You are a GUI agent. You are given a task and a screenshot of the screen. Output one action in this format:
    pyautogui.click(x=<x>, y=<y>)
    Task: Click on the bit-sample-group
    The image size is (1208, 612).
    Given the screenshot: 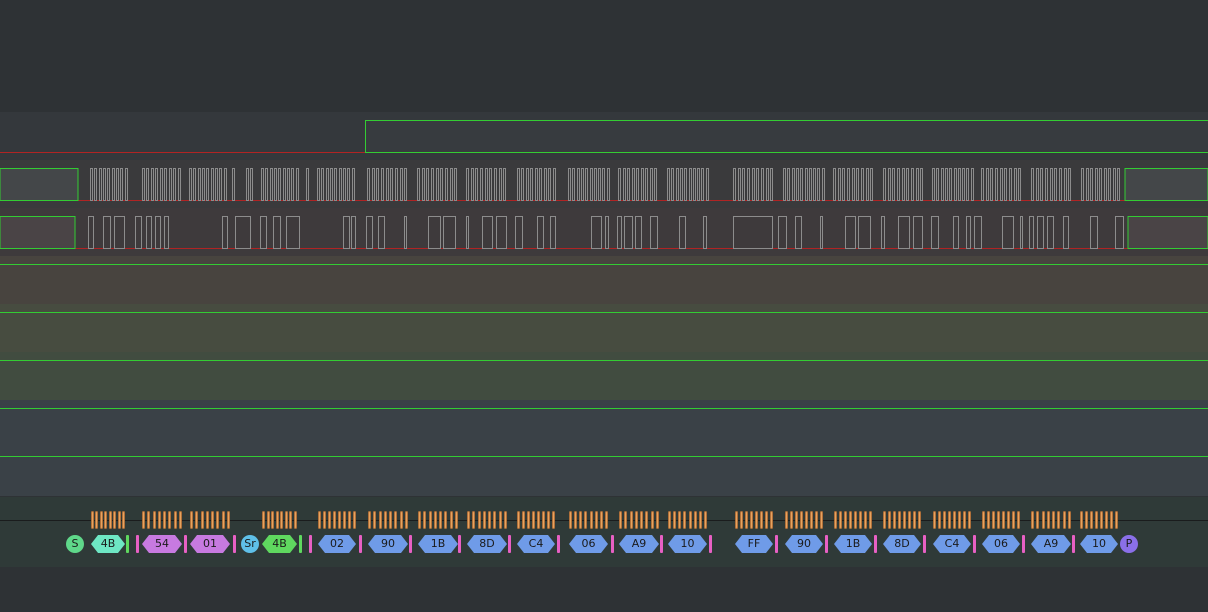 What is the action you would take?
    pyautogui.click(x=388, y=520)
    